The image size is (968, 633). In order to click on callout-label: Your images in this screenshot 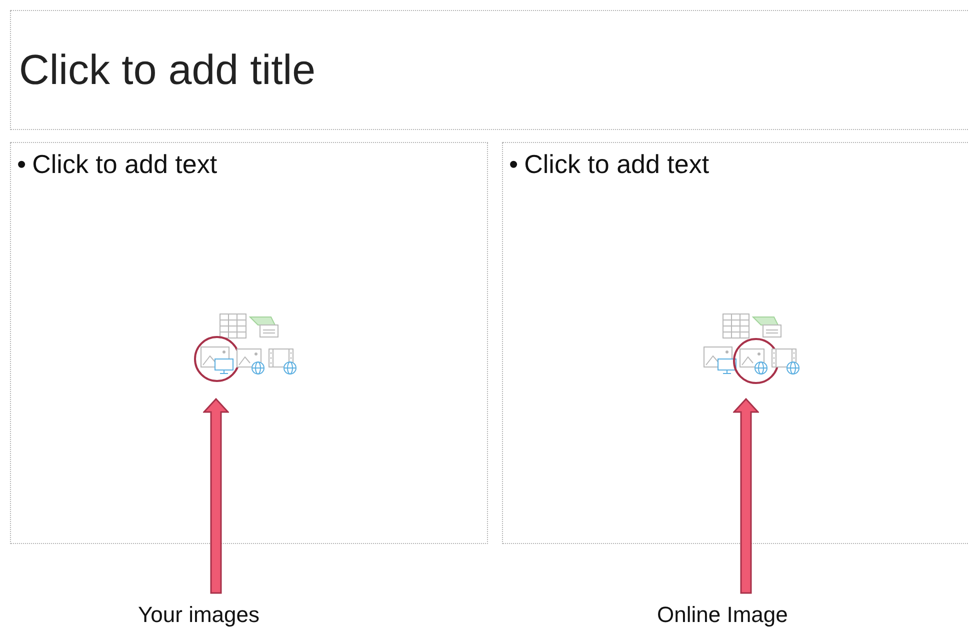, I will do `click(199, 614)`.